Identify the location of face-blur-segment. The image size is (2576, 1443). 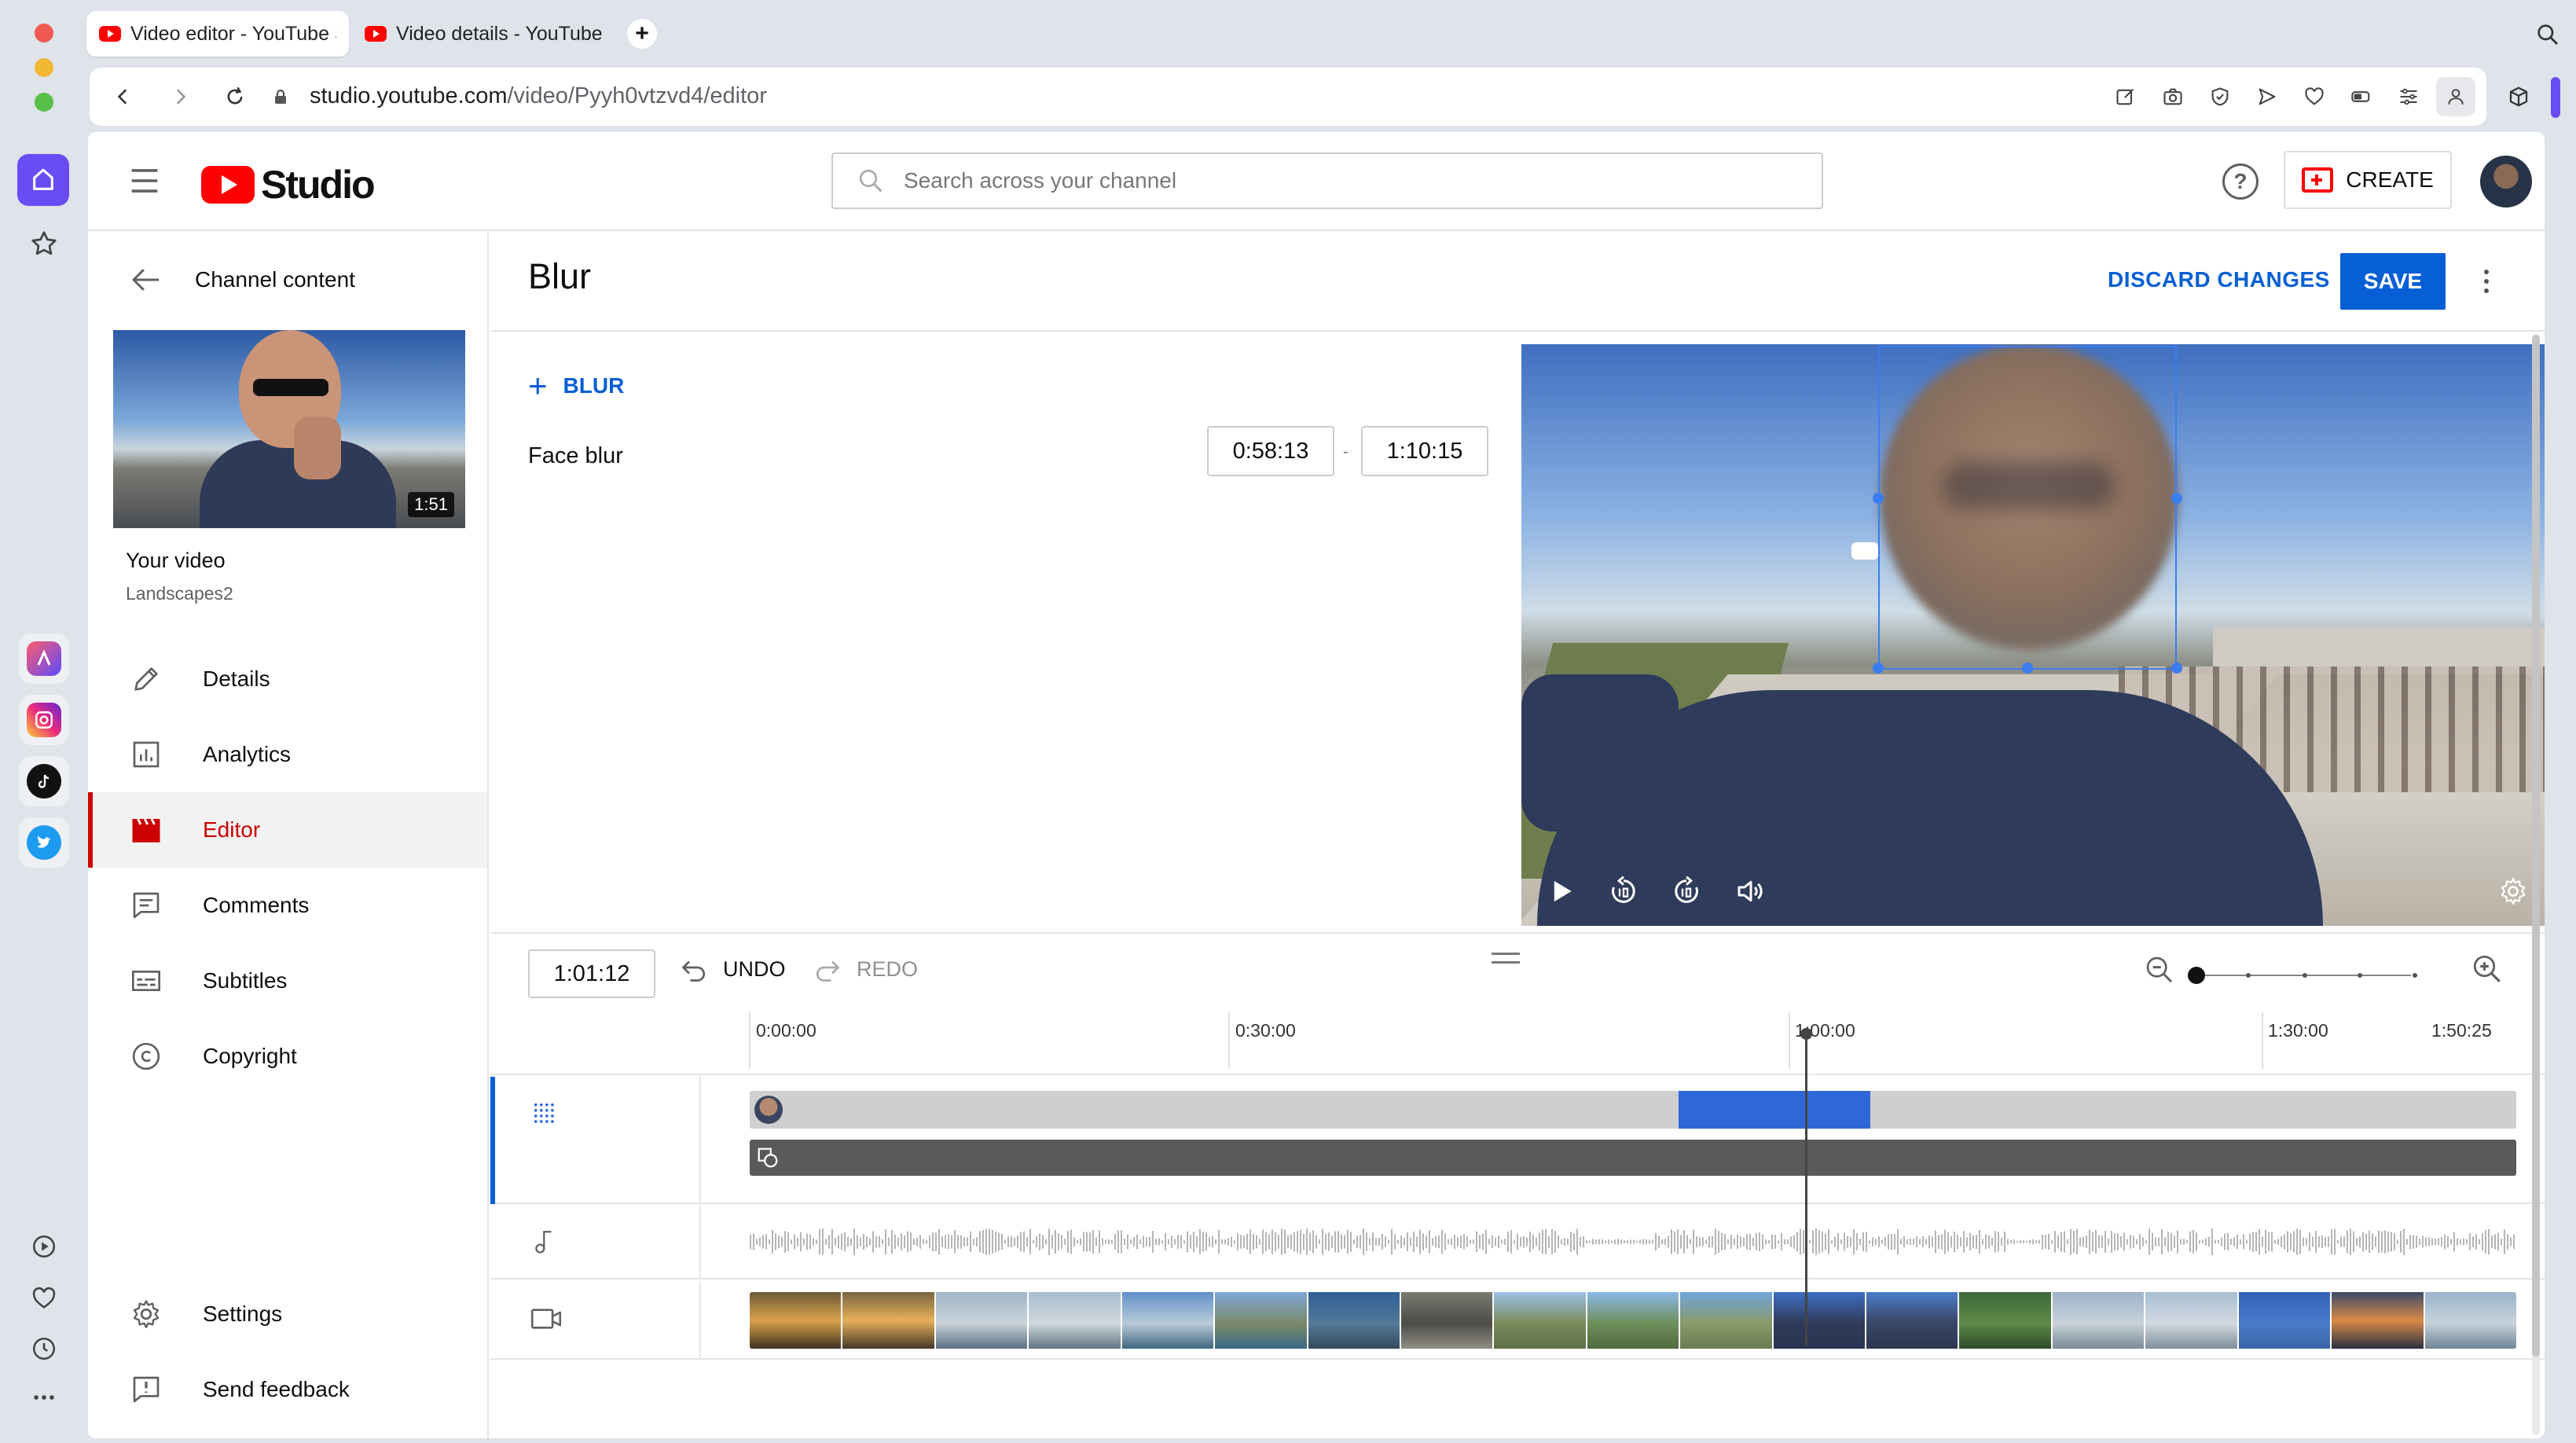
(1775, 1110).